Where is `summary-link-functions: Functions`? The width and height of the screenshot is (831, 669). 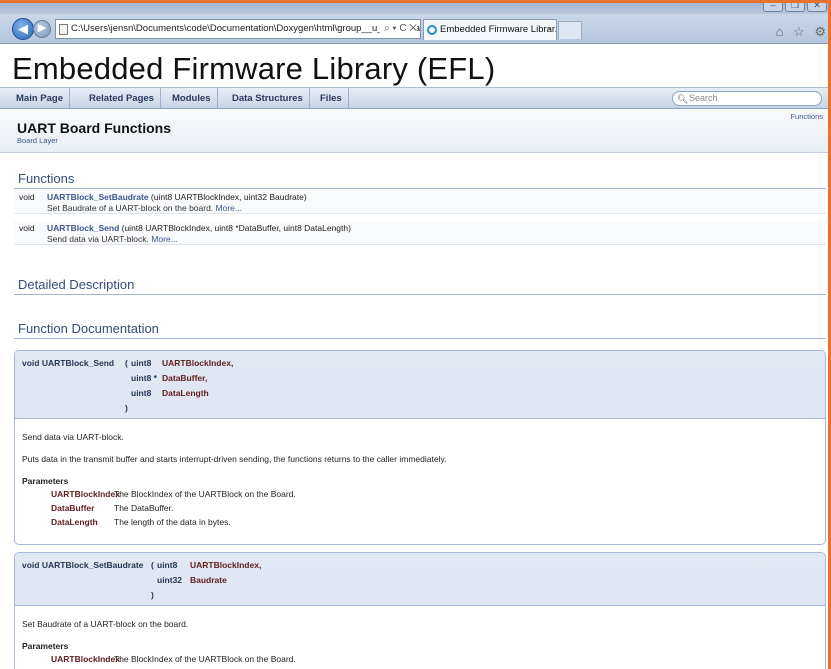
summary-link-functions: Functions is located at coordinates (806, 116).